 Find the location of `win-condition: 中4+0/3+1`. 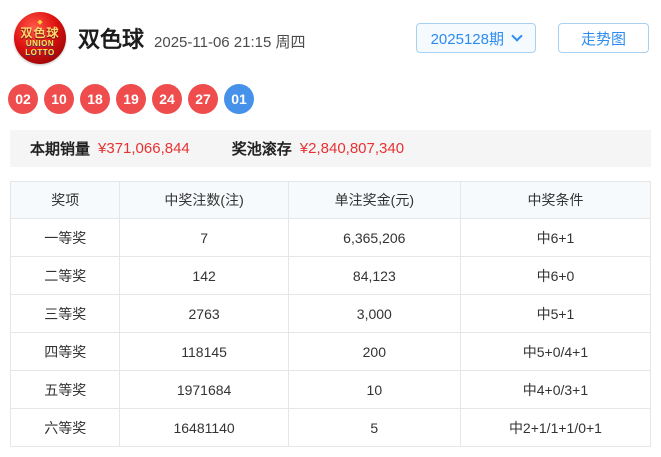

win-condition: 中4+0/3+1 is located at coordinates (555, 389).